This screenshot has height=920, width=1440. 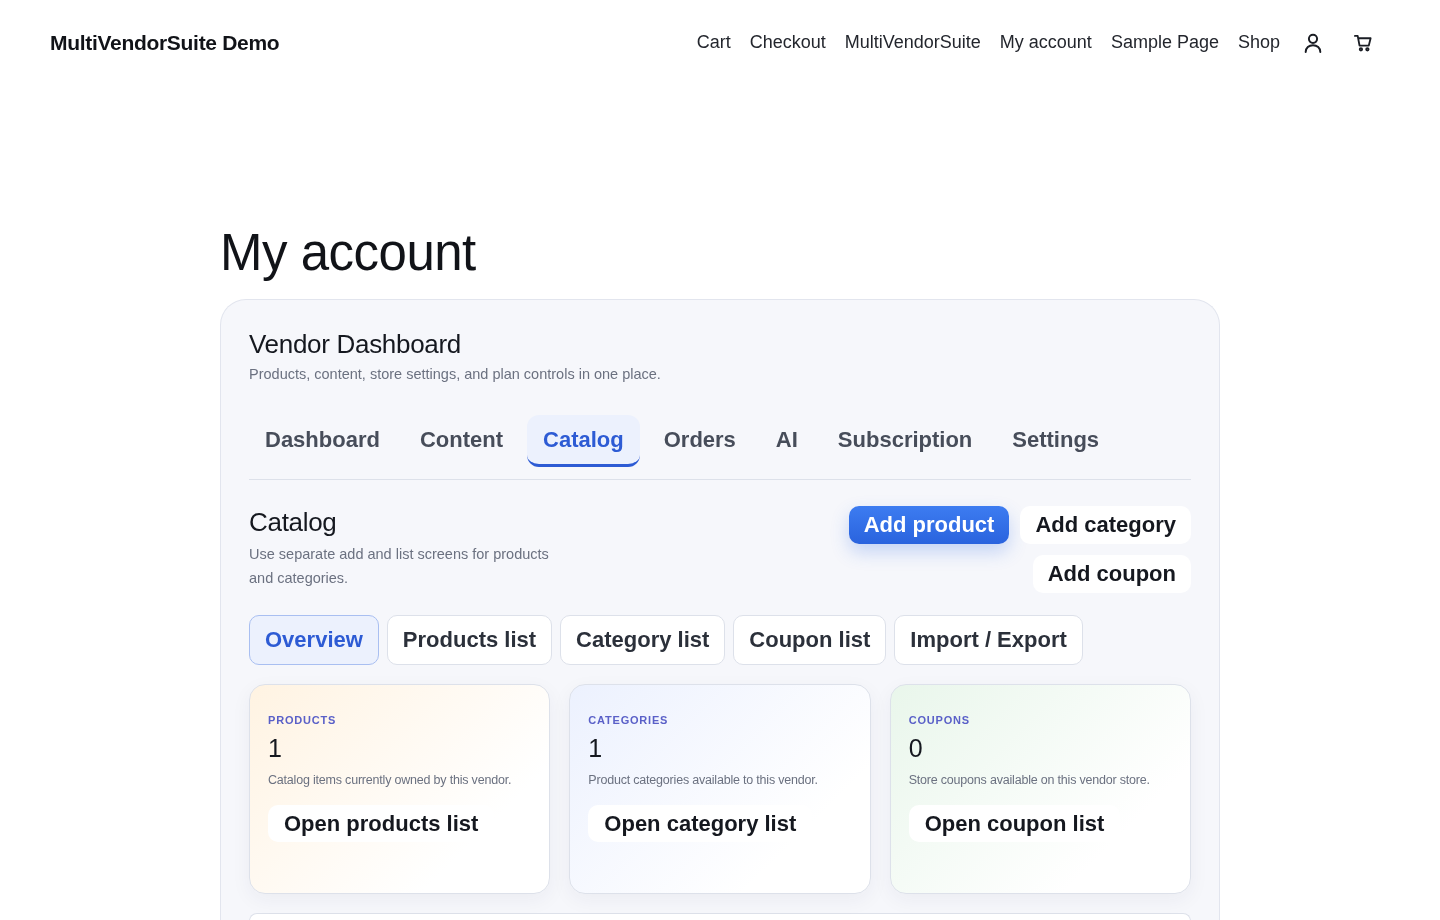 I want to click on section-description: Use separate add and list screens for products and categories., so click(x=399, y=566).